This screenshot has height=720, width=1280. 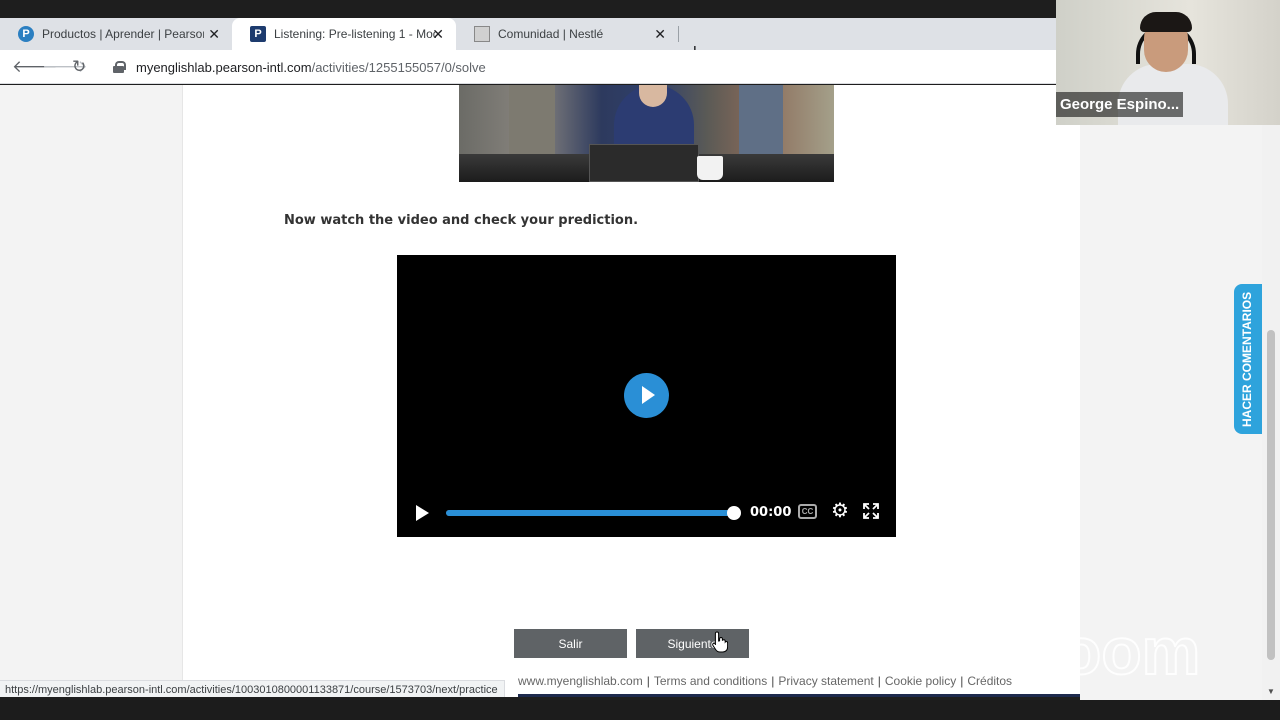 I want to click on tab-title: Productos | Aprender | Pearson E, so click(x=123, y=34).